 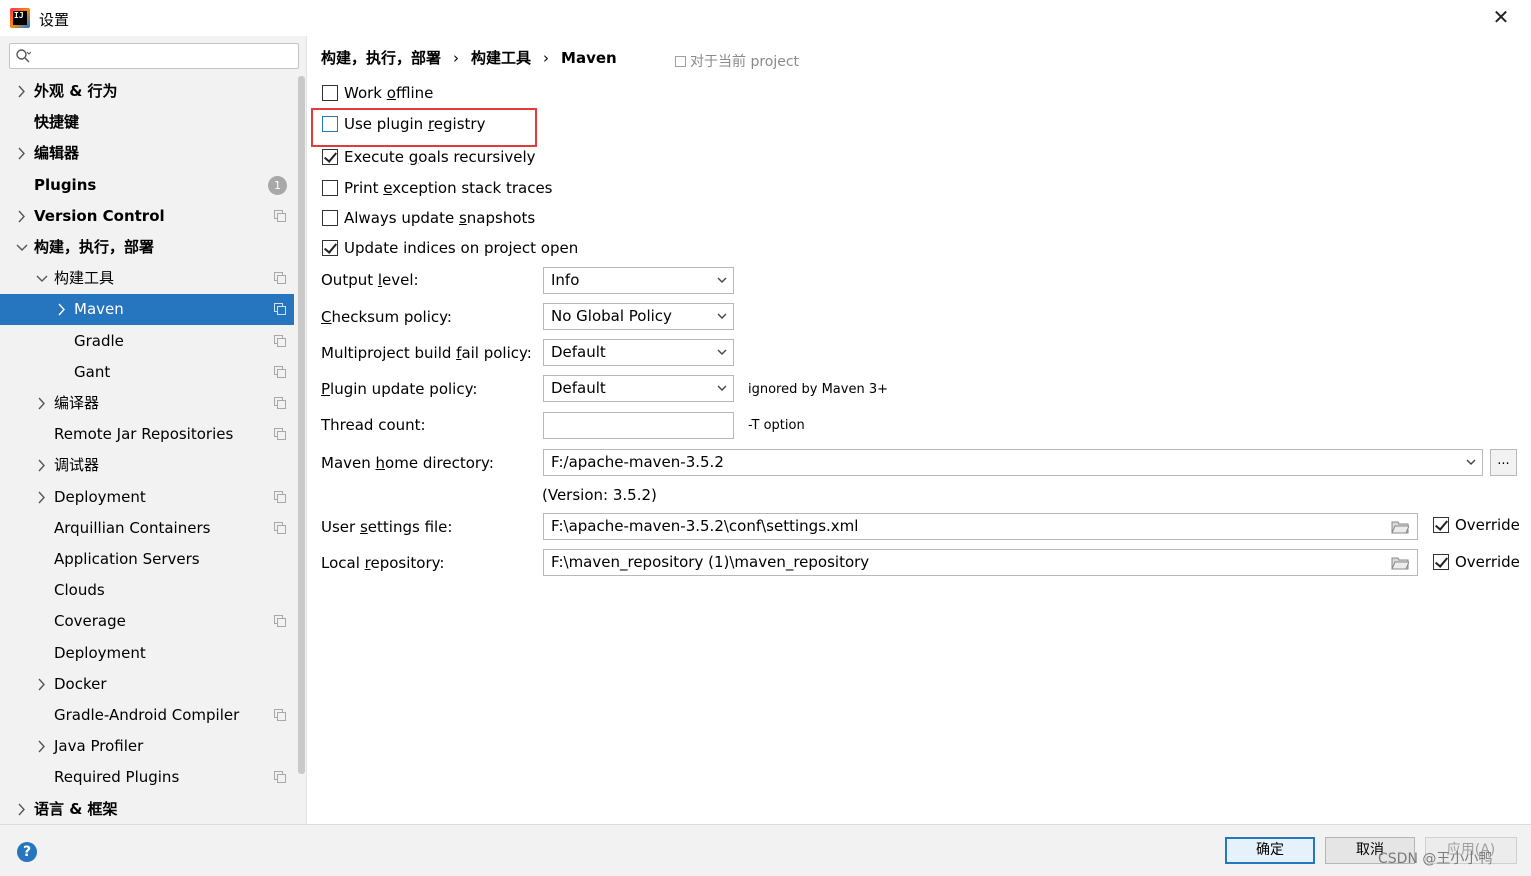 What do you see at coordinates (99, 216) in the screenshot?
I see `sidebar-item-label: Version Control` at bounding box center [99, 216].